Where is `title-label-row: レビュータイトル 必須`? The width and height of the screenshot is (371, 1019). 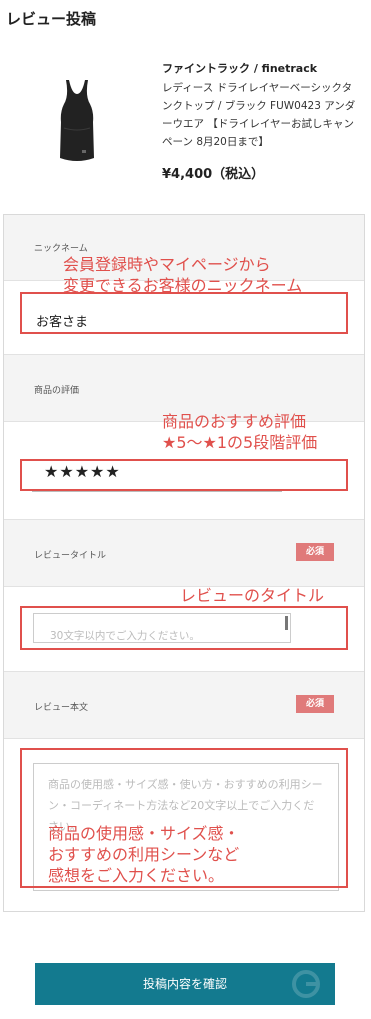 title-label-row: レビュータイトル 必須 is located at coordinates (184, 553).